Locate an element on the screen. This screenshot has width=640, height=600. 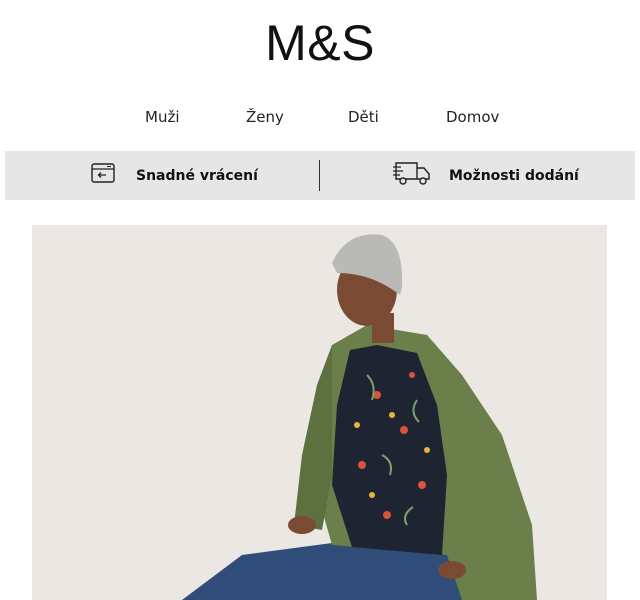
easy-returns-link: Snadné vrácení is located at coordinates (174, 175).